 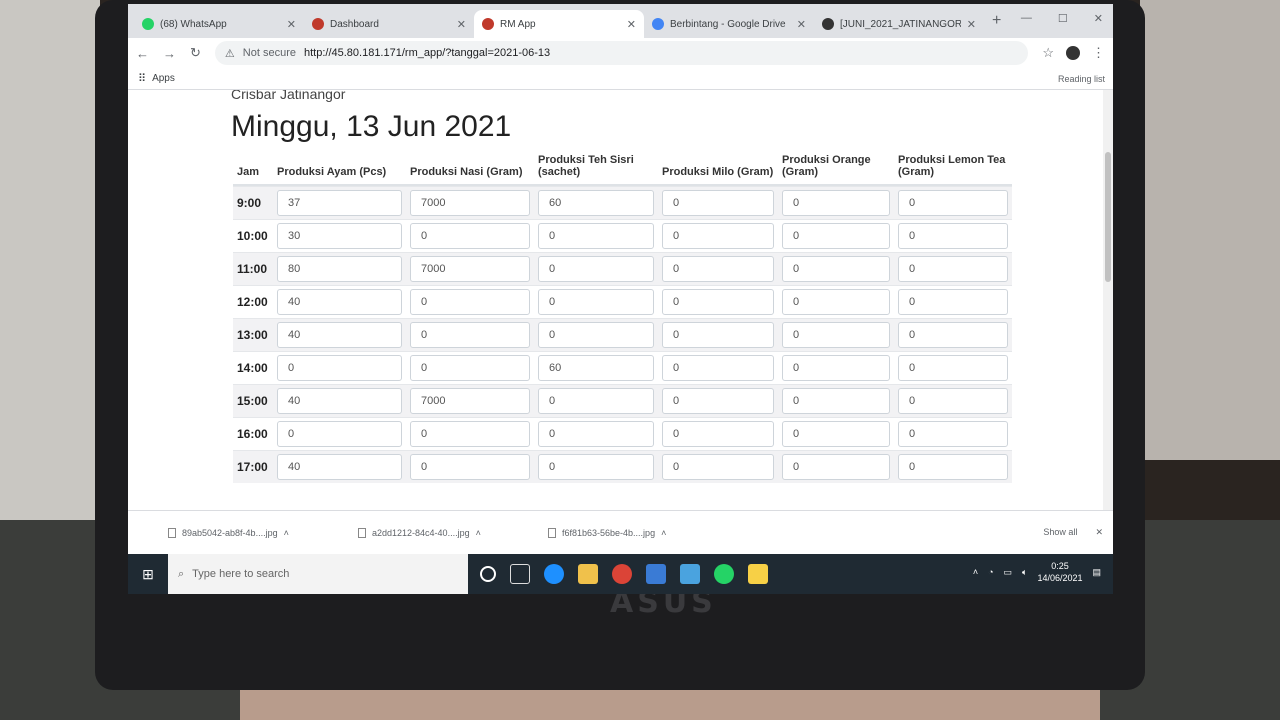 What do you see at coordinates (1098, 53) in the screenshot?
I see `menu-icon: ⋮` at bounding box center [1098, 53].